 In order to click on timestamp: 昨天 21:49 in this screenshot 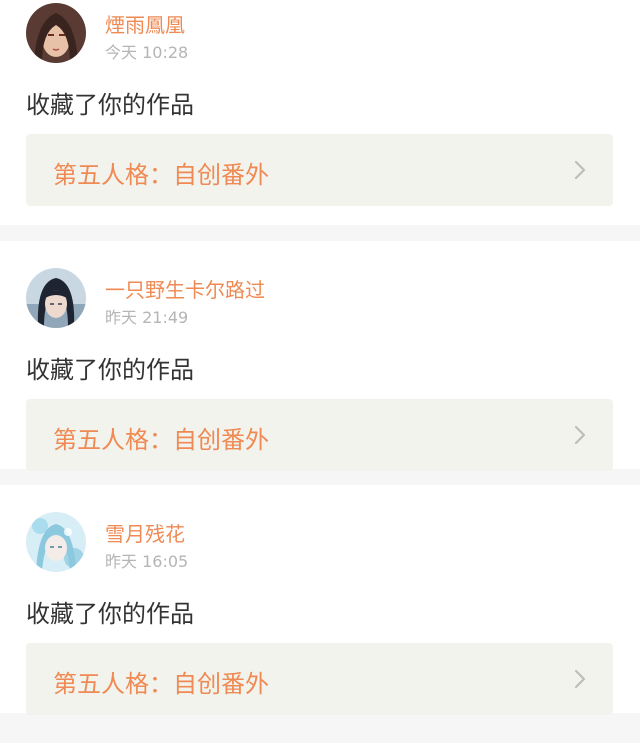, I will do `click(147, 317)`.